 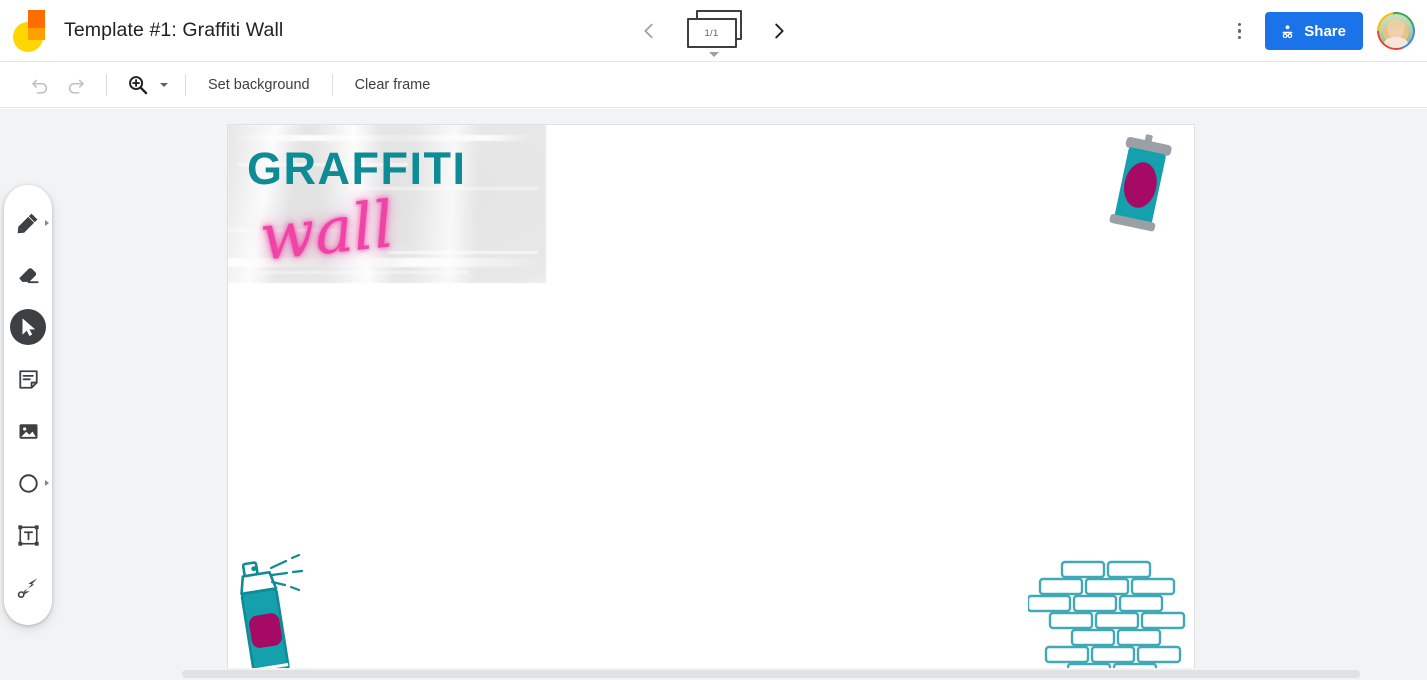 I want to click on undo-button, so click(x=40, y=85).